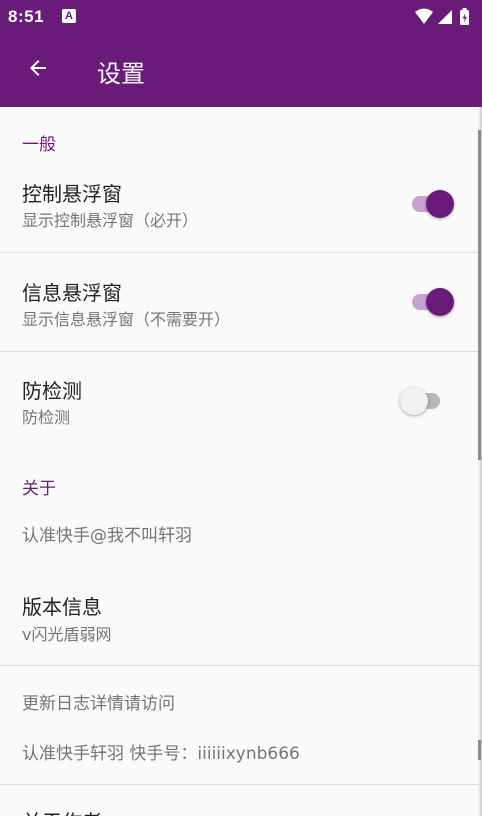 The height and width of the screenshot is (816, 482). Describe the element at coordinates (424, 16) in the screenshot. I see `wifi-icon` at that location.